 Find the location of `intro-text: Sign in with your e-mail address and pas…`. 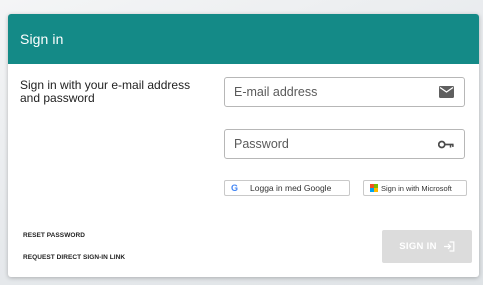

intro-text: Sign in with your e-mail address and pas… is located at coordinates (105, 91).